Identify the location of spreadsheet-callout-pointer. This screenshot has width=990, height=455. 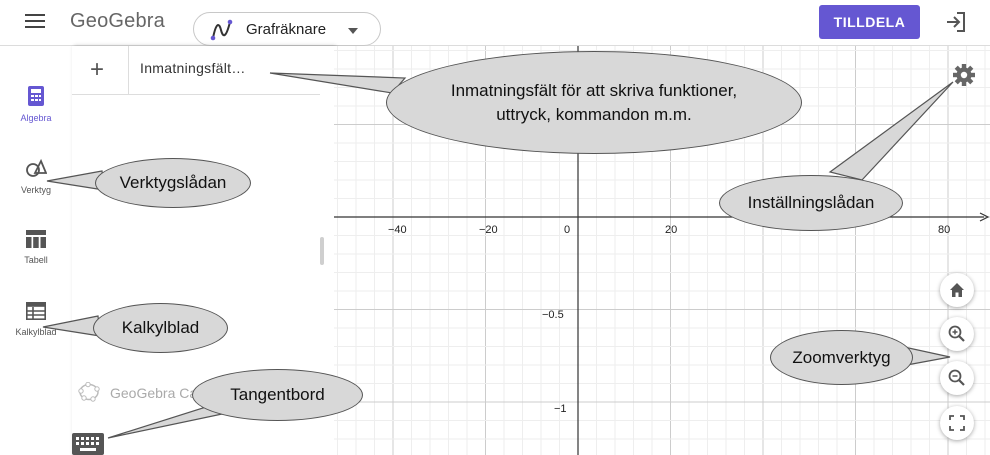
(71, 326).